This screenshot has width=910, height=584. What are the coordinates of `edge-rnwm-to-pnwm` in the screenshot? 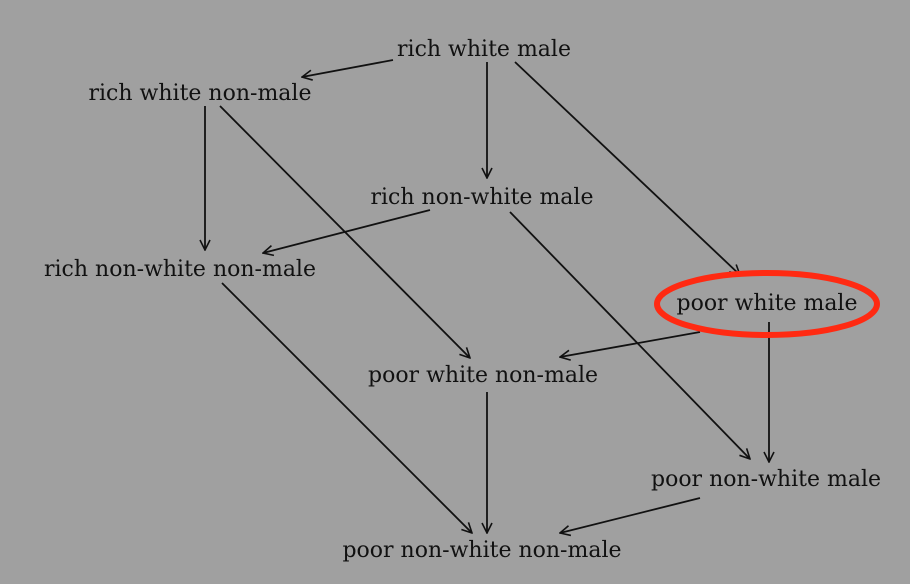 It's located at (629, 335).